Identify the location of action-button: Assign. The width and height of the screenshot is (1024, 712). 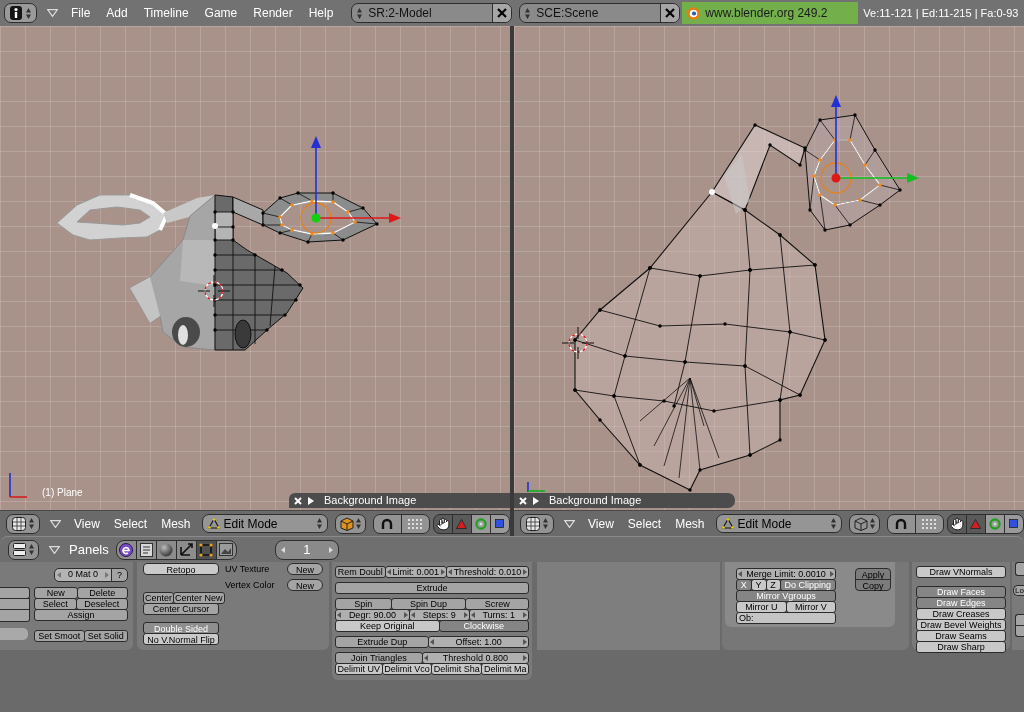
(81, 615).